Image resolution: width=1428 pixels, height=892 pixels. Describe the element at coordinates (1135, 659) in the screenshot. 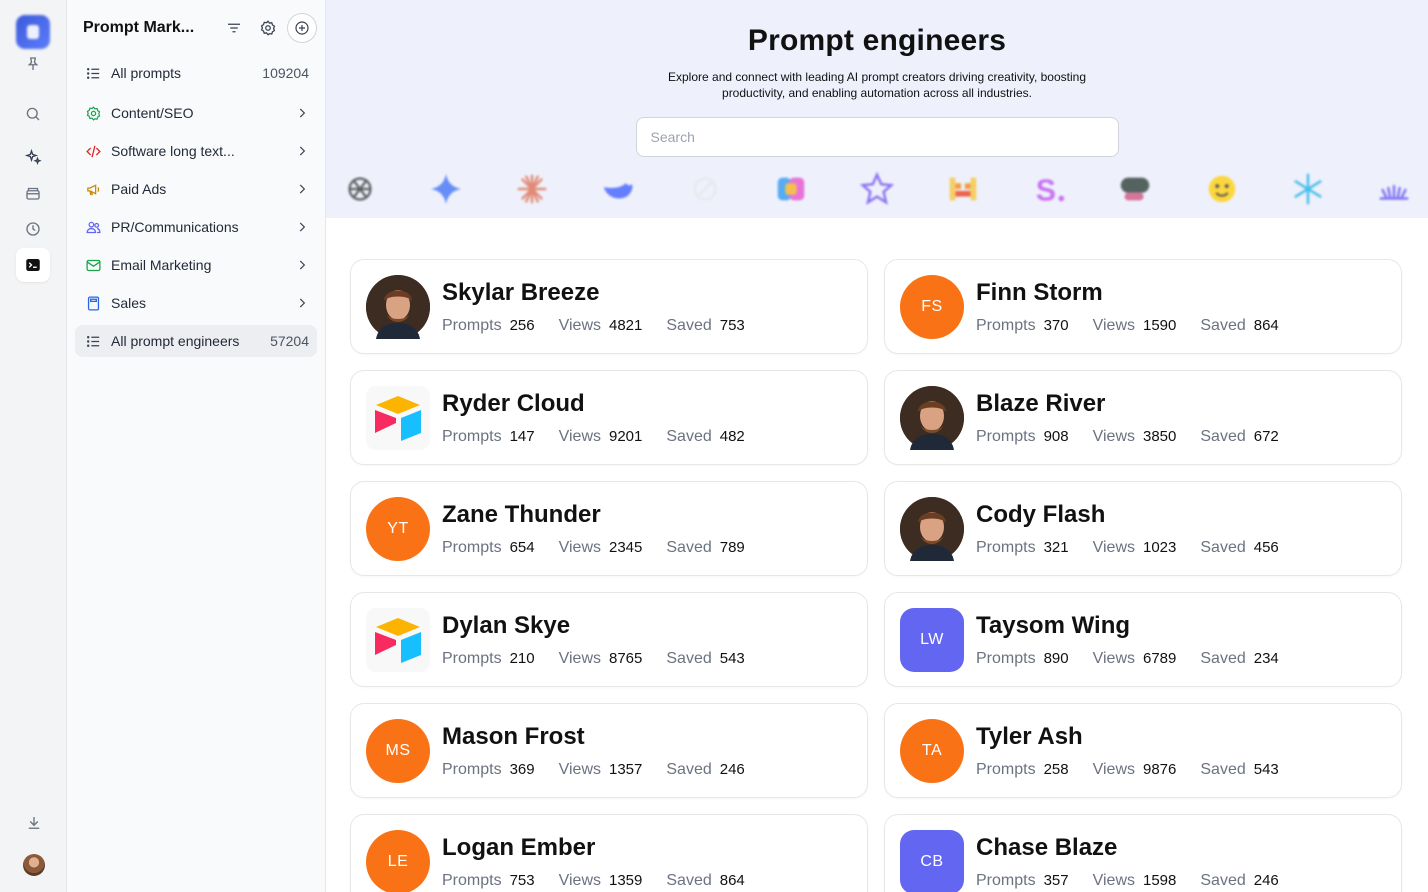

I see `stat-views: Views 6789` at that location.